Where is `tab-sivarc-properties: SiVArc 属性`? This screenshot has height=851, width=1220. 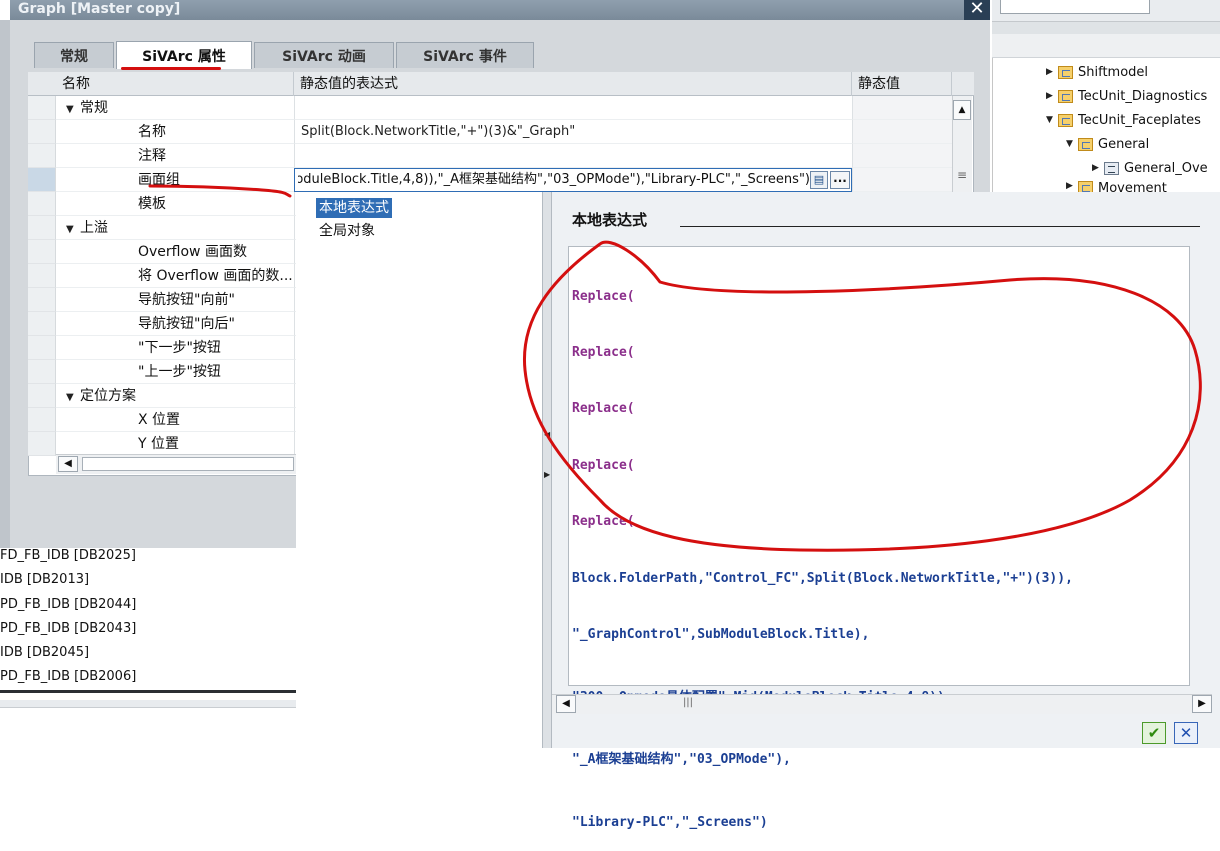 tab-sivarc-properties: SiVArc 属性 is located at coordinates (184, 55).